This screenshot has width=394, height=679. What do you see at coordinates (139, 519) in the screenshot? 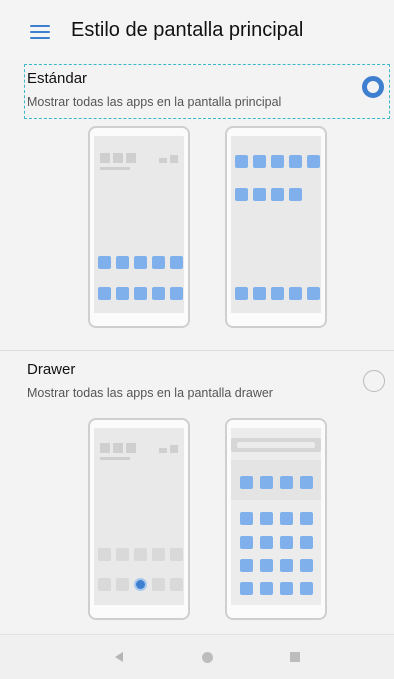
I see `drawer-preview-home` at bounding box center [139, 519].